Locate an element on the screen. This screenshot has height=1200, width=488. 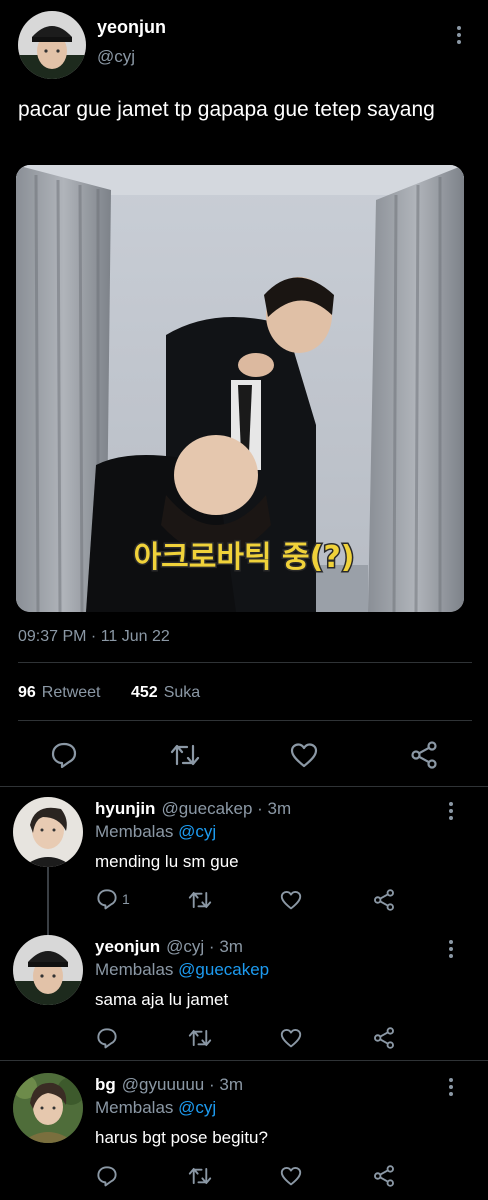
thread-line is located at coordinates (48, 903).